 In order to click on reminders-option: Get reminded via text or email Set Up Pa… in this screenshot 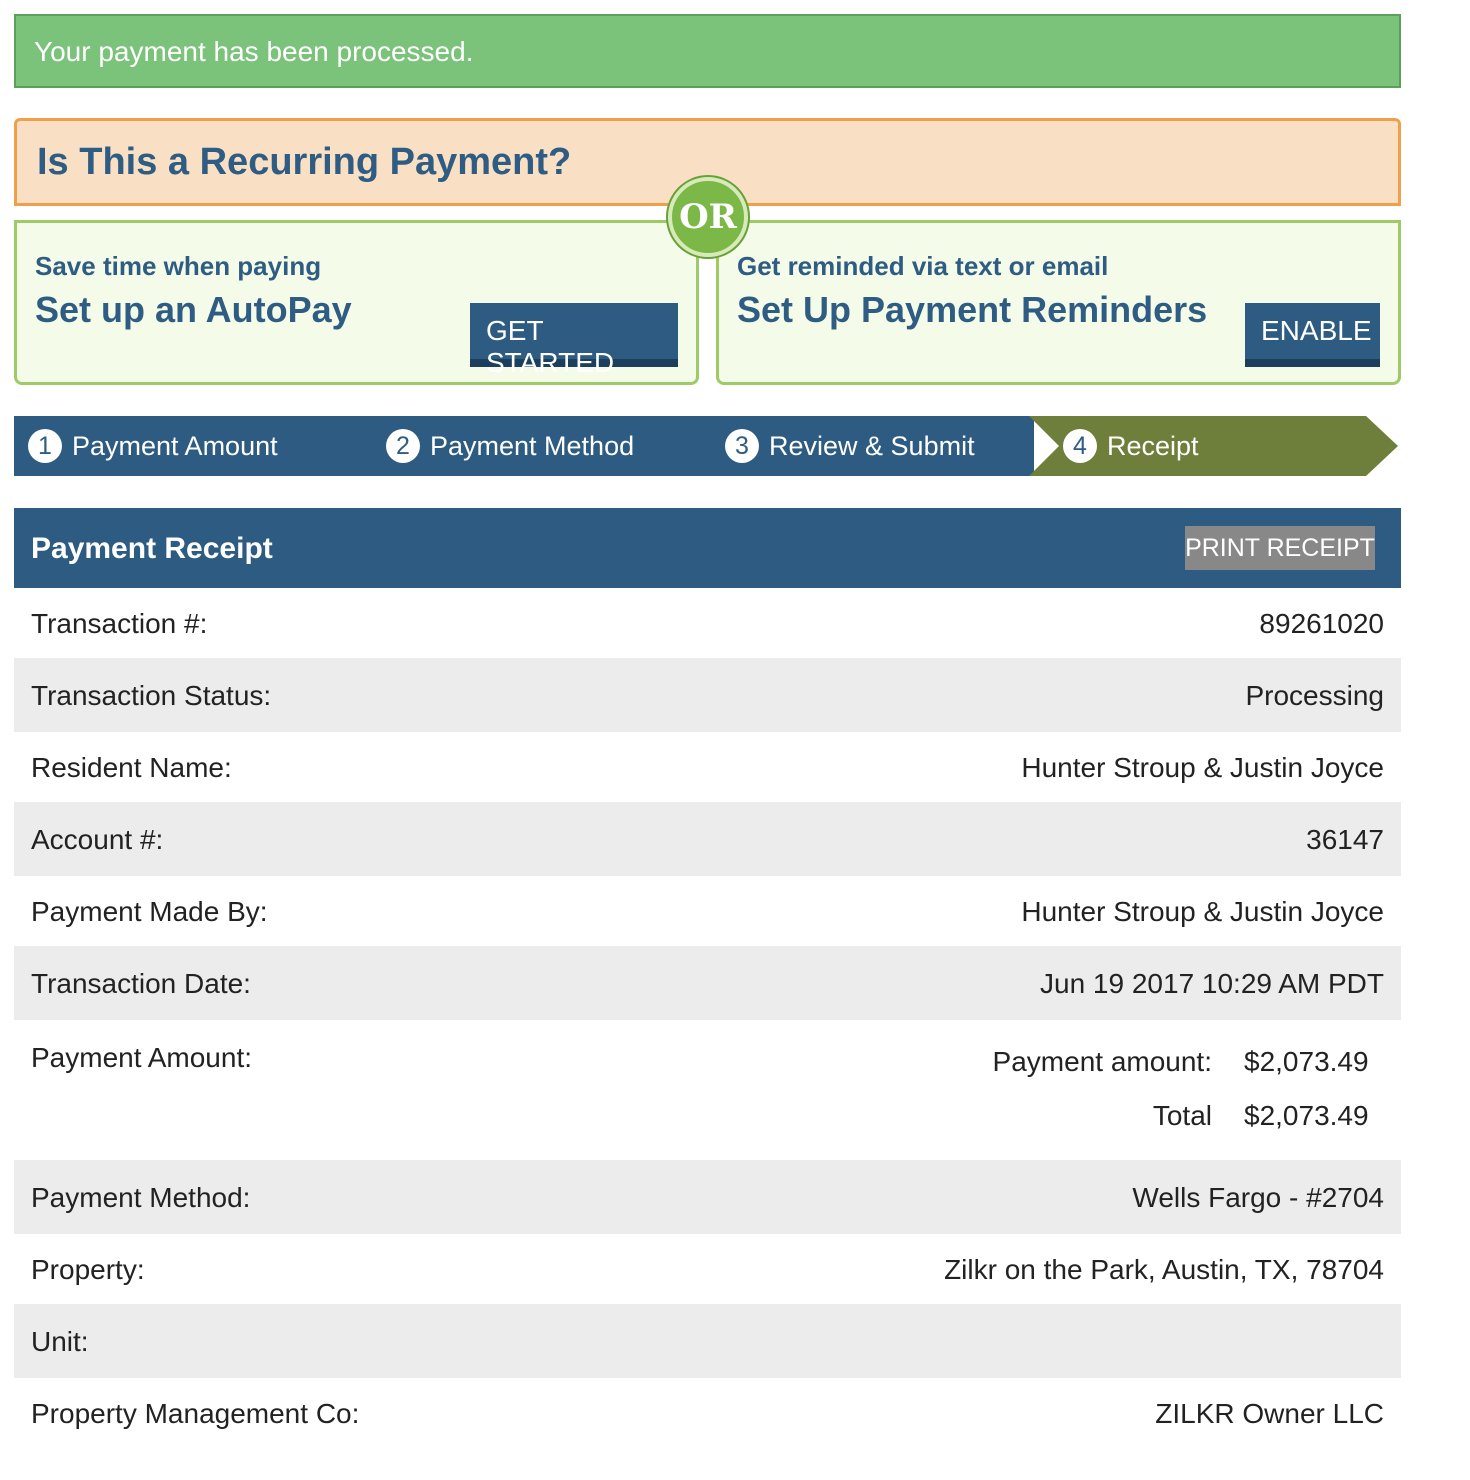, I will do `click(1058, 302)`.